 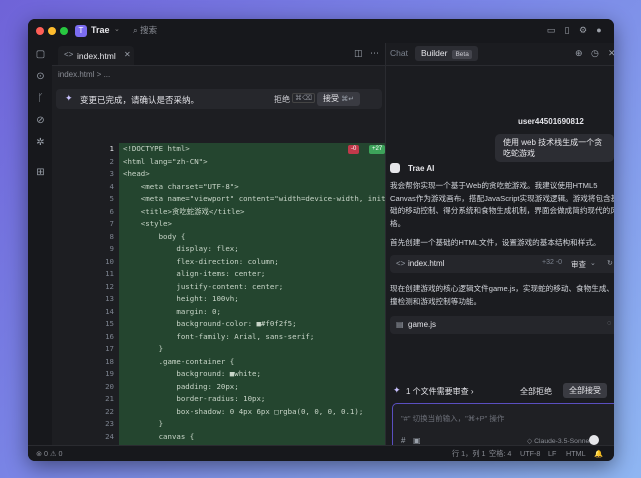 What do you see at coordinates (111, 161) in the screenshot?
I see `line-number: 2` at bounding box center [111, 161].